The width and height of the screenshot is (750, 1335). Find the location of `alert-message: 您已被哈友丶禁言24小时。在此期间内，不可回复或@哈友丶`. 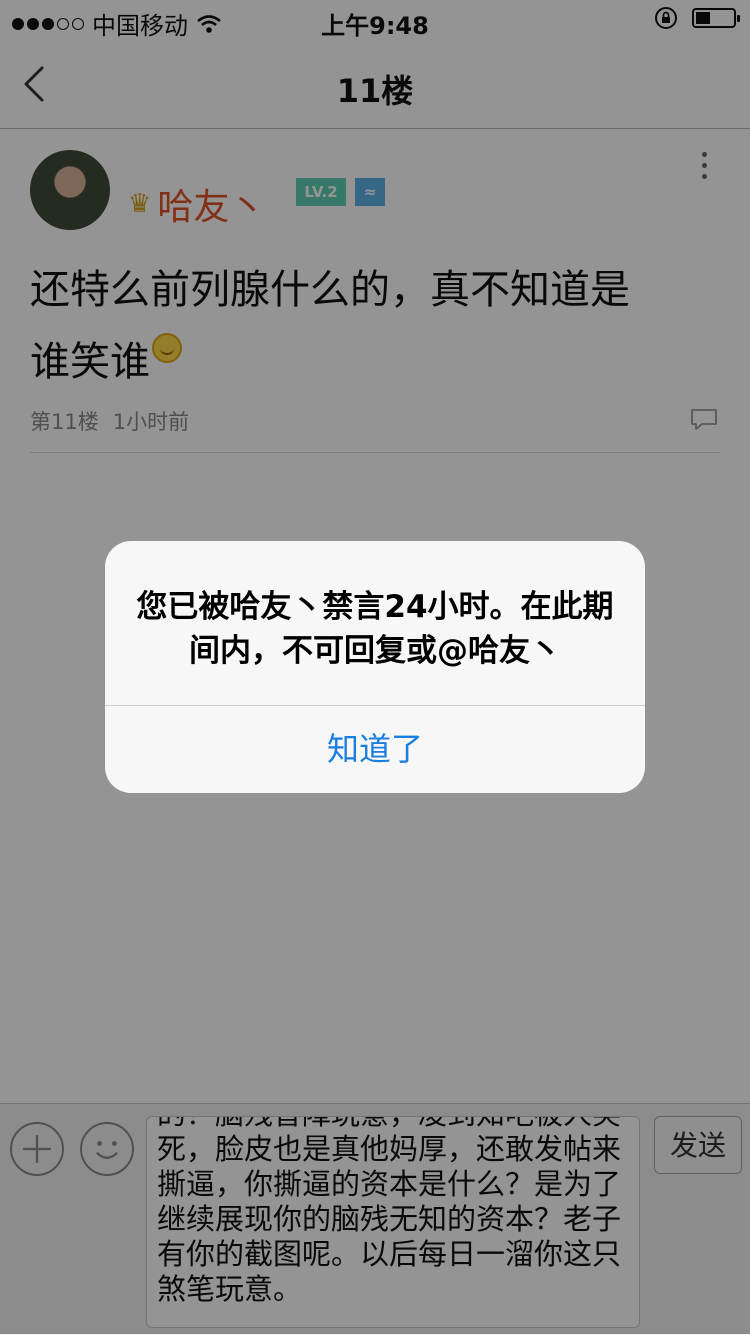

alert-message: 您已被哈友丶禁言24小时。在此期间内，不可回复或@哈友丶 is located at coordinates (375, 629).